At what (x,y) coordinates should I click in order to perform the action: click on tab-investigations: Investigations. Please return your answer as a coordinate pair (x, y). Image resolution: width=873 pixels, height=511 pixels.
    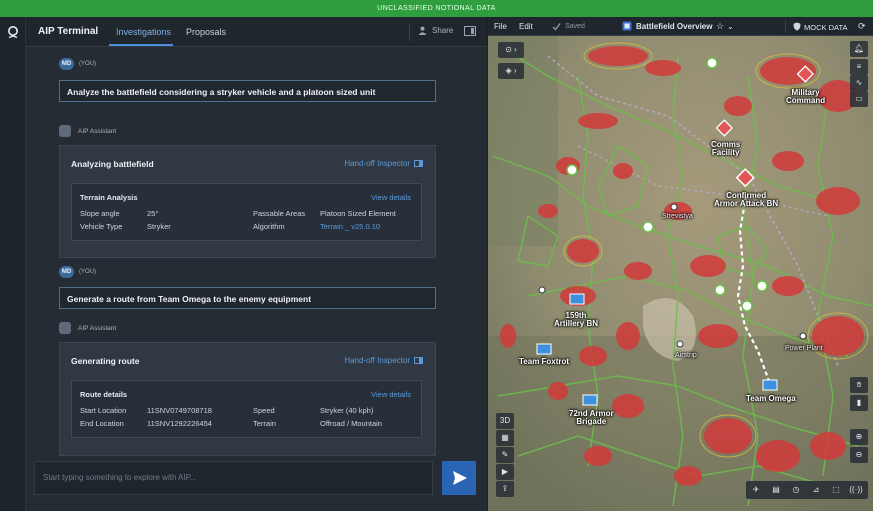
    Looking at the image, I should click on (143, 32).